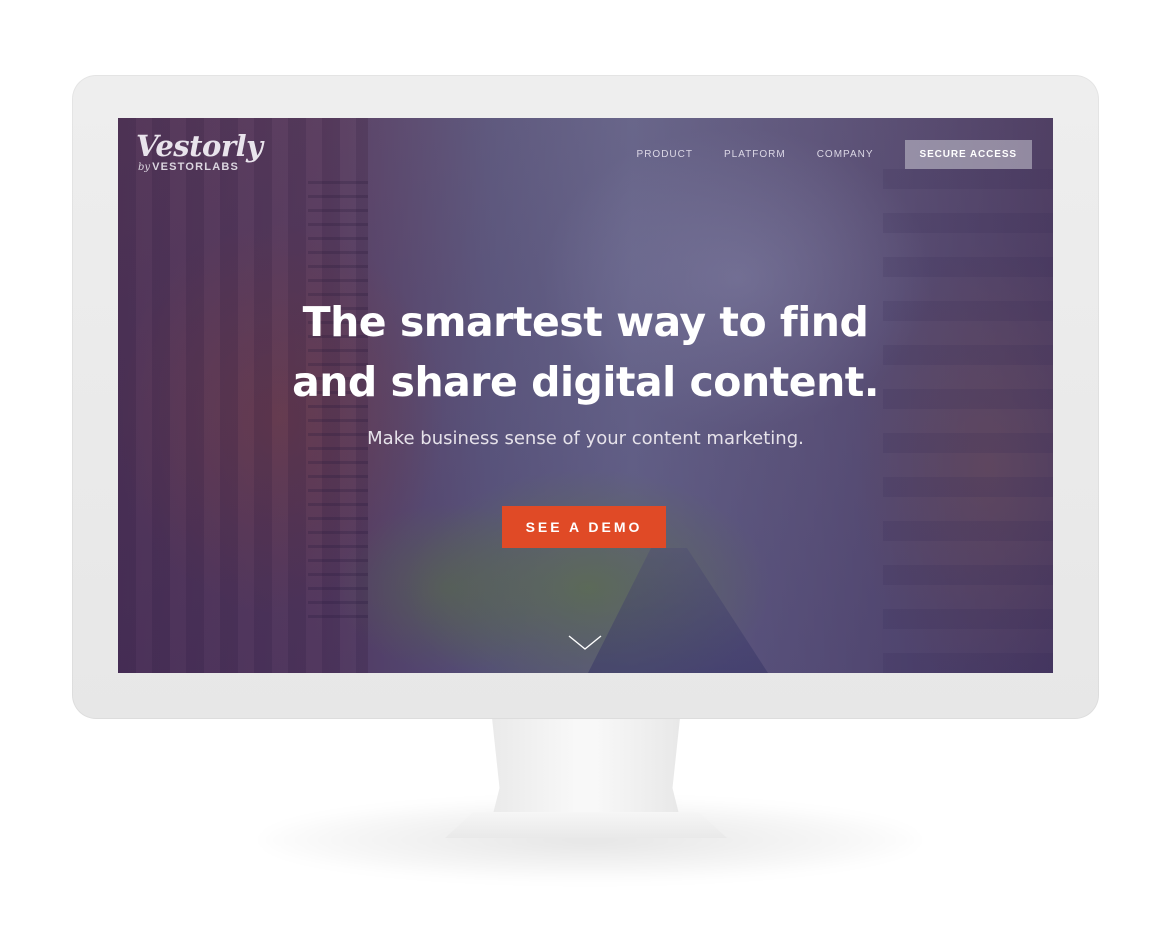 The width and height of the screenshot is (1170, 942). Describe the element at coordinates (845, 154) in the screenshot. I see `nav-link-company: COMPANY` at that location.